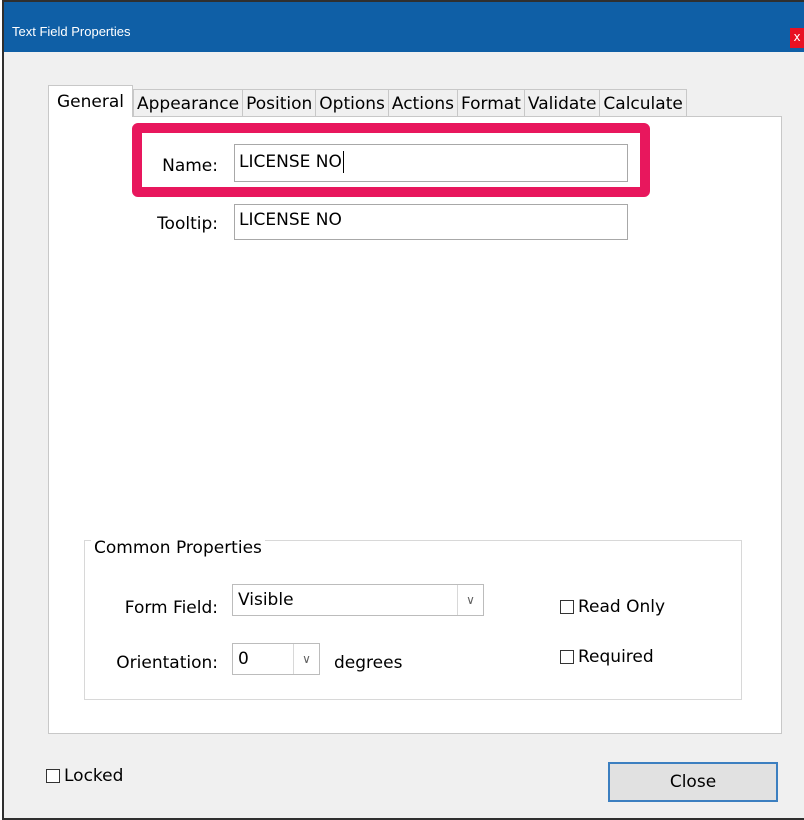 The height and width of the screenshot is (820, 804). Describe the element at coordinates (622, 607) in the screenshot. I see `read-only-label: Read Only` at that location.